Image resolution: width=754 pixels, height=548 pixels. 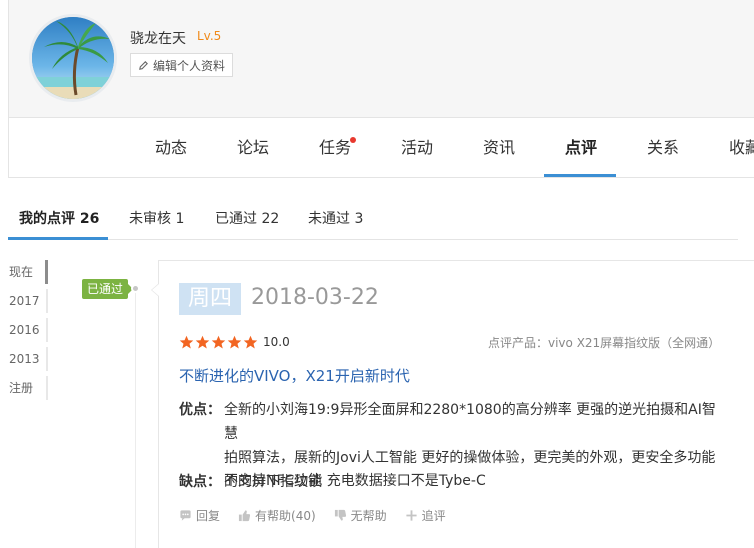 I want to click on edit-profile-button: 编辑个人资料, so click(x=182, y=65).